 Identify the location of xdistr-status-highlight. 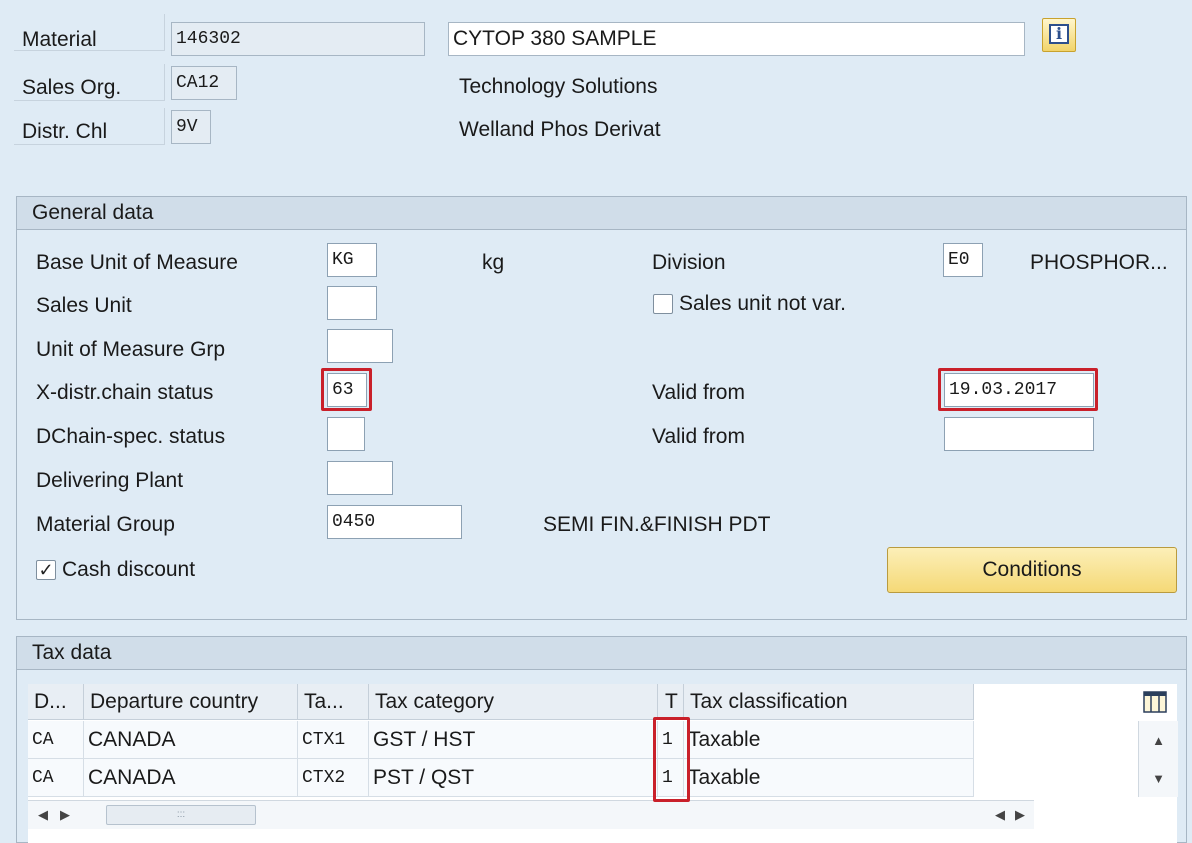
(346, 389).